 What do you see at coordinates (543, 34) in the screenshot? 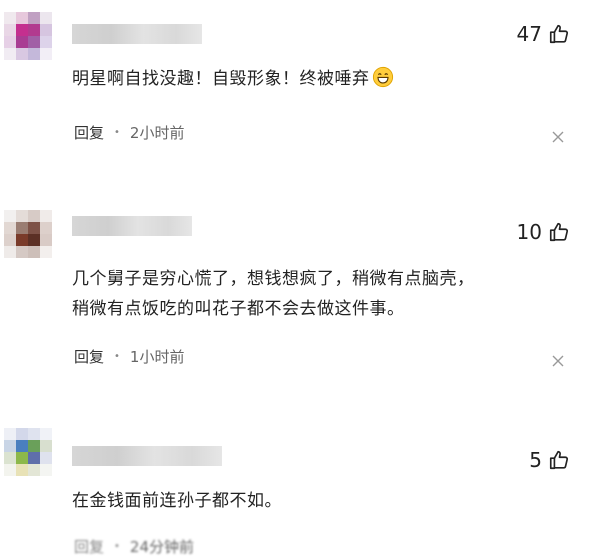
I see `like-button: 47` at bounding box center [543, 34].